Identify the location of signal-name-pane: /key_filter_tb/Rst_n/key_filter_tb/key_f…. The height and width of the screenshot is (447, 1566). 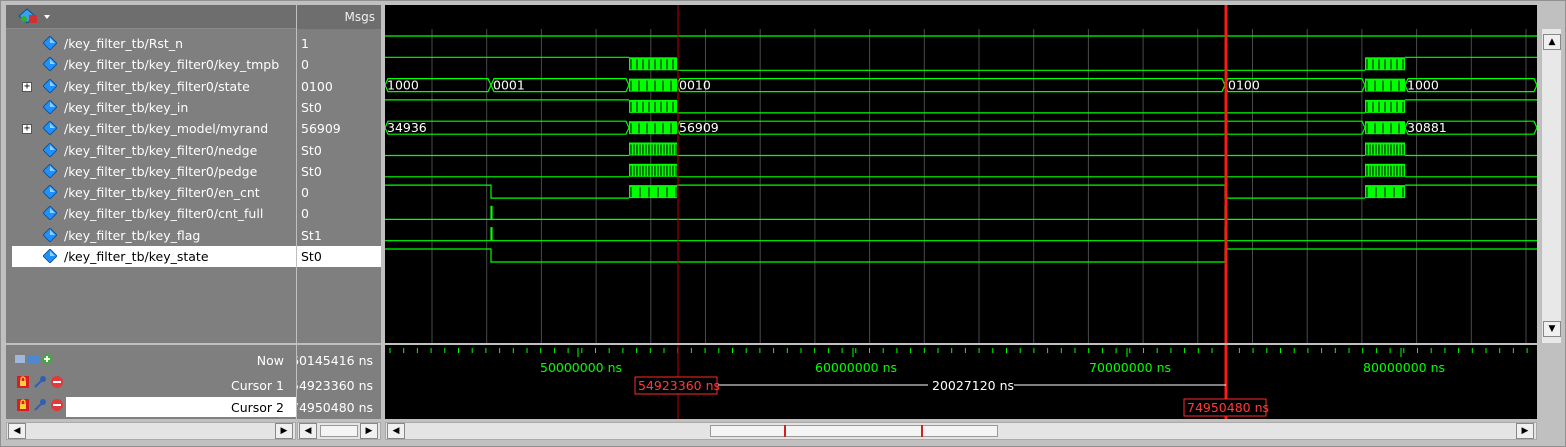
(151, 186).